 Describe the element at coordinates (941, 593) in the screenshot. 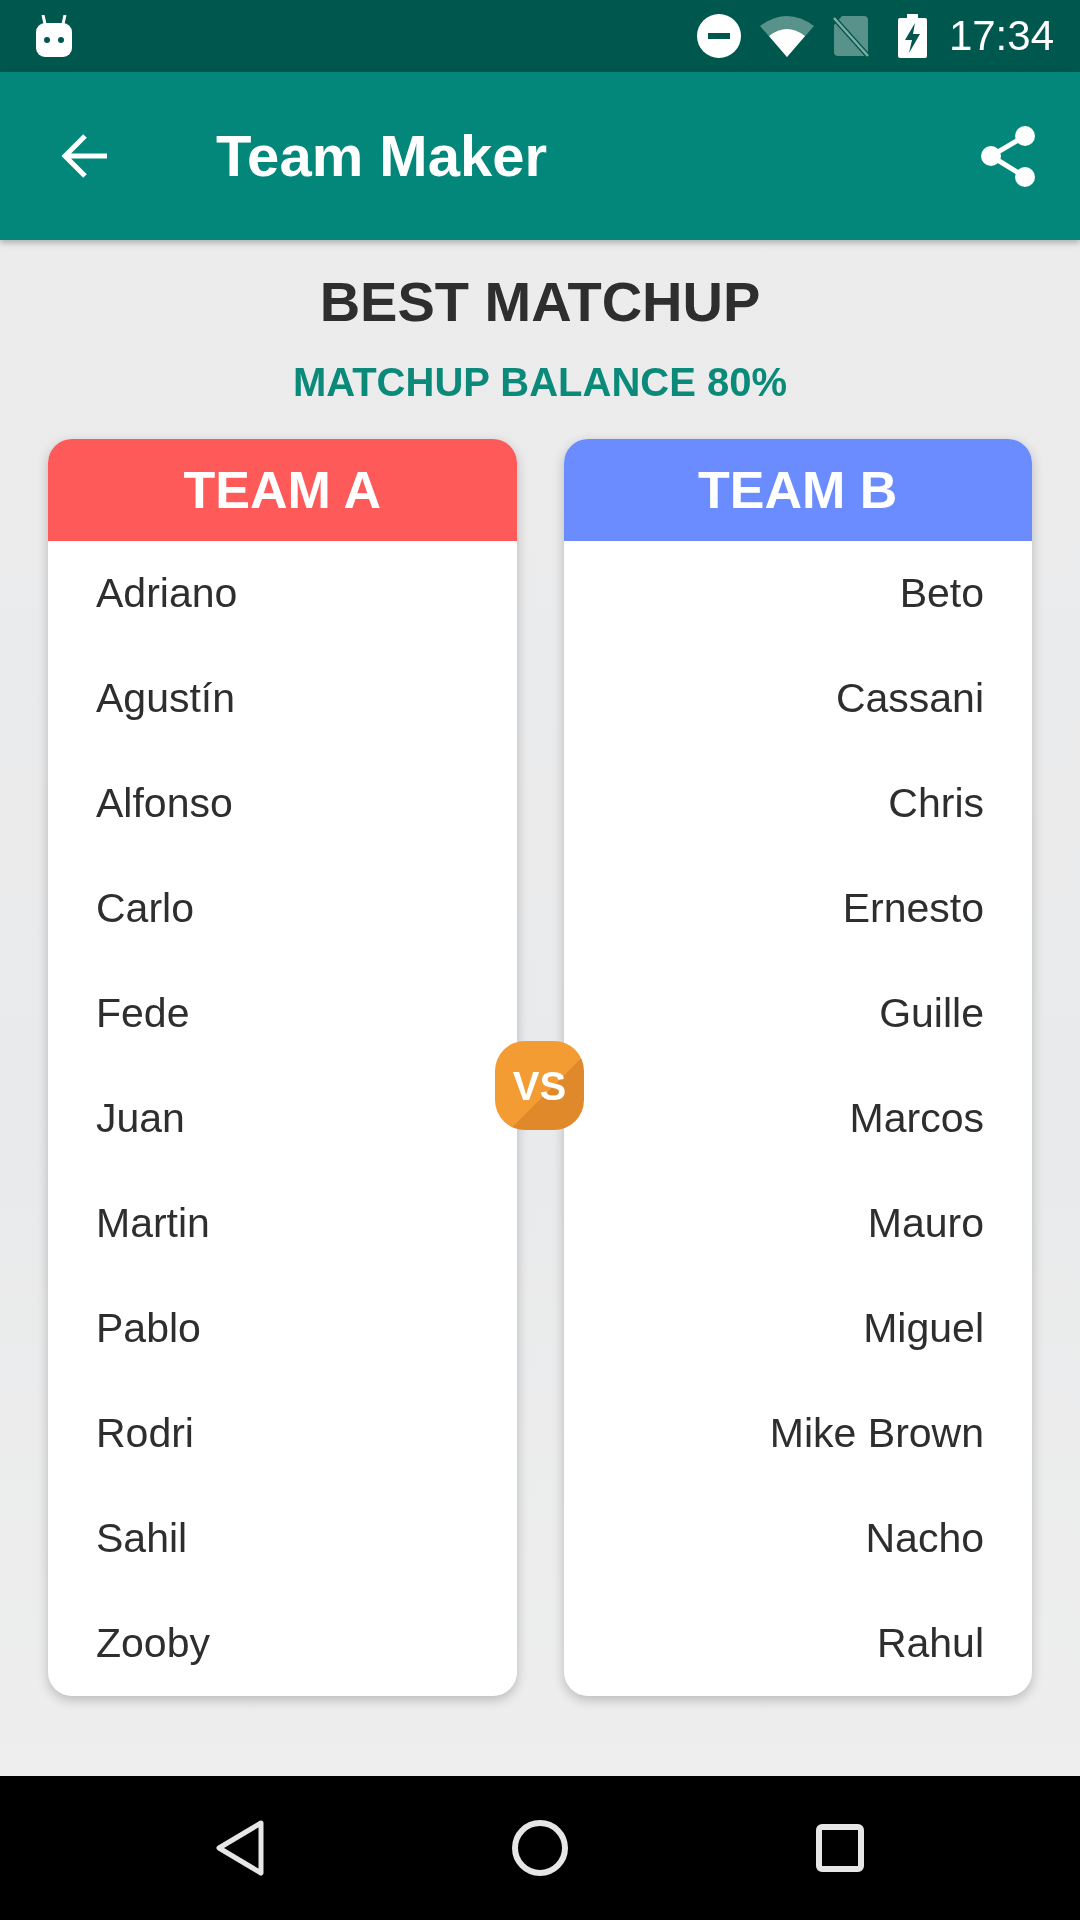

I see `player-name: Beto` at that location.